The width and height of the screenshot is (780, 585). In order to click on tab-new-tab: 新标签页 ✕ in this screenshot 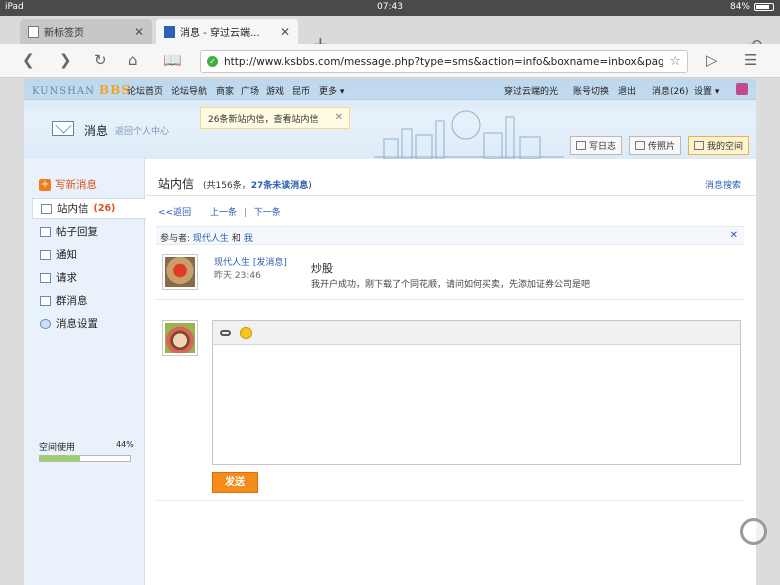, I will do `click(86, 31)`.